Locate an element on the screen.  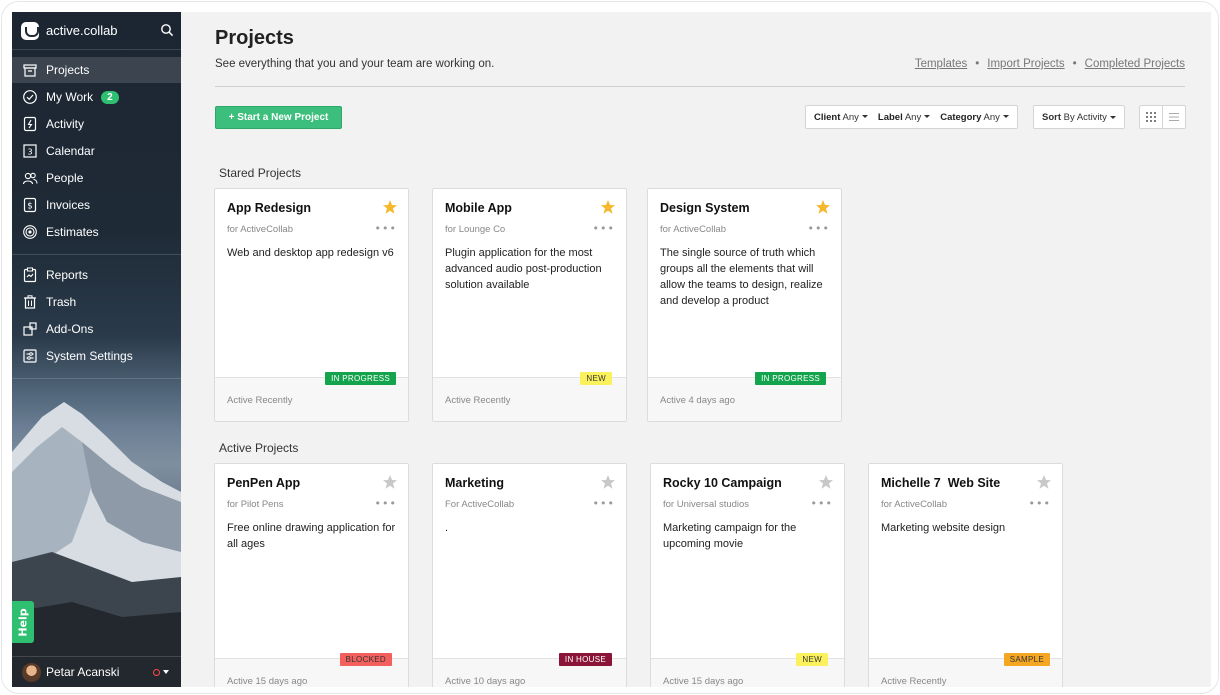
filter-name: Label is located at coordinates (890, 117).